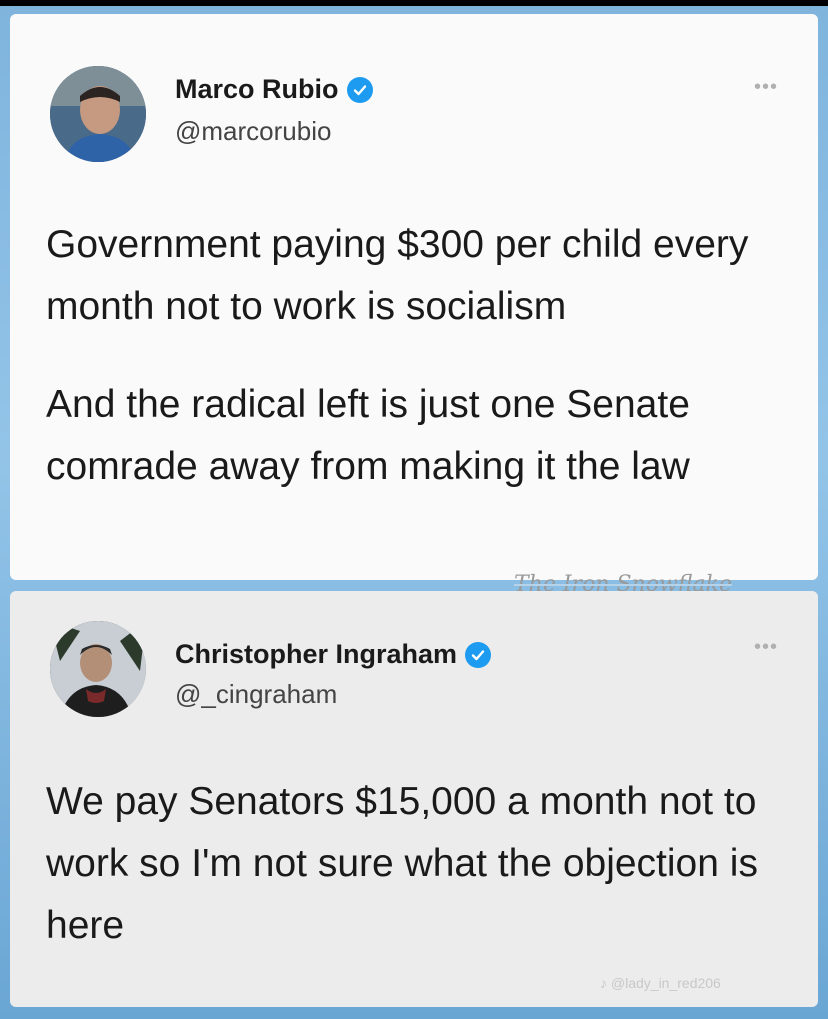 This screenshot has width=828, height=1019. I want to click on author-name-row: Marco Rubio, so click(274, 89).